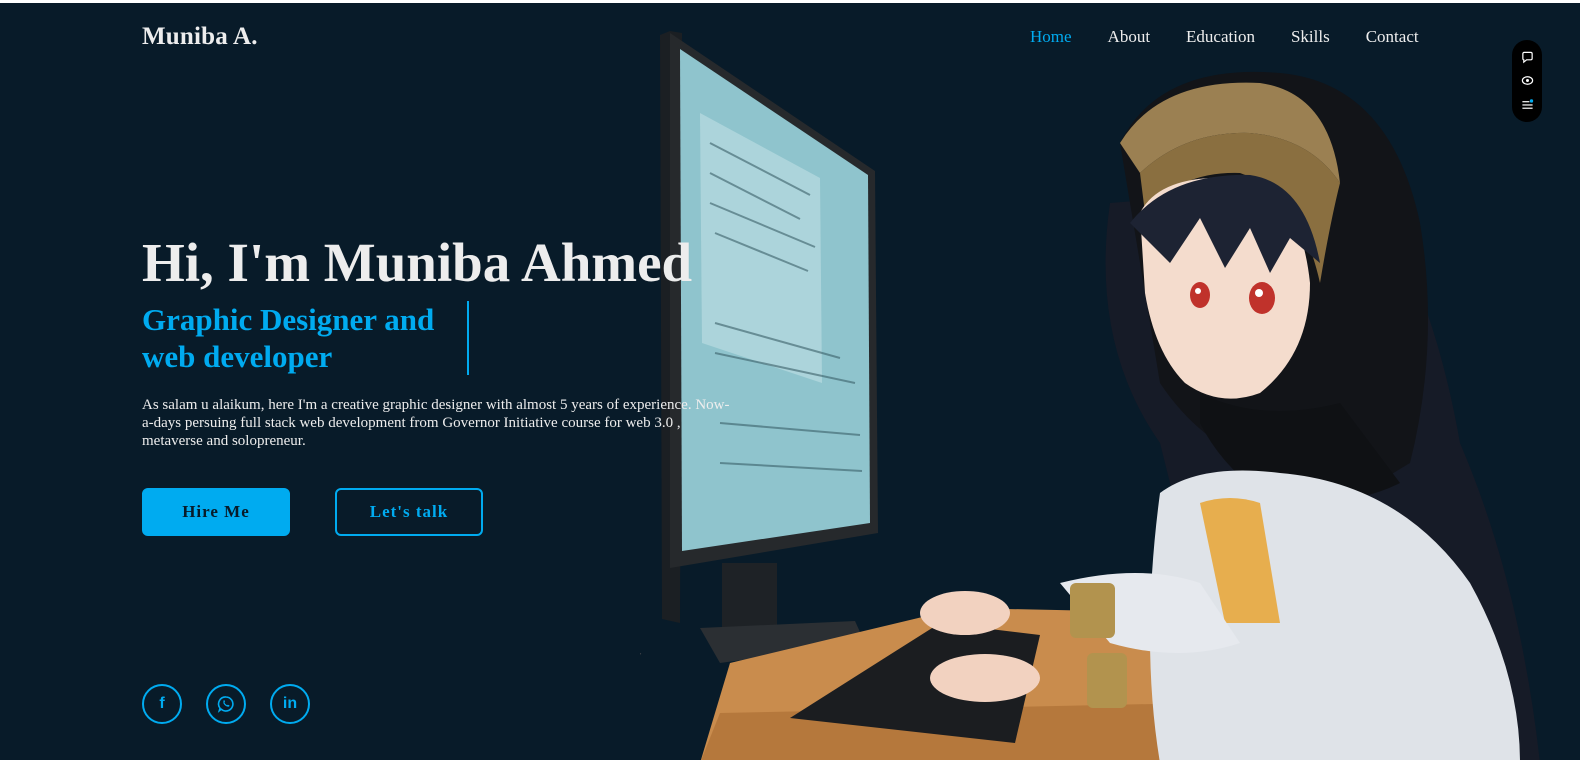 This screenshot has height=765, width=1580. I want to click on nav-education: Education, so click(1220, 37).